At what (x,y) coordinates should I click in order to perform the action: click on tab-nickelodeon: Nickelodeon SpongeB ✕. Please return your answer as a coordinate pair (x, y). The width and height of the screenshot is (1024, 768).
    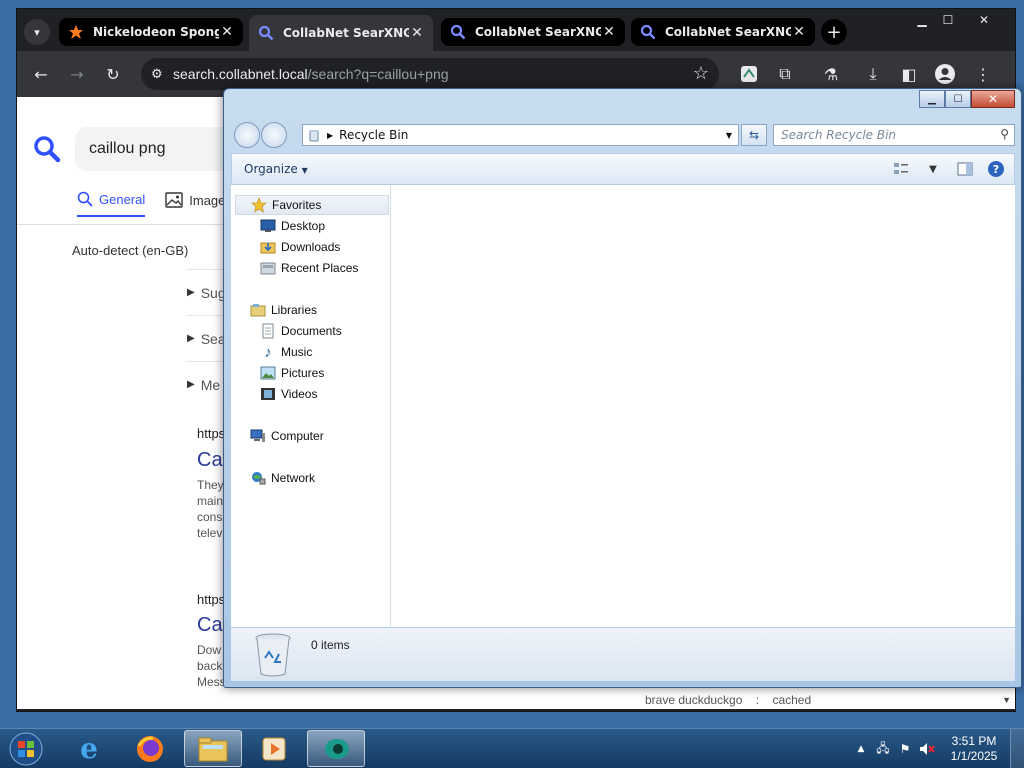
    Looking at the image, I should click on (151, 32).